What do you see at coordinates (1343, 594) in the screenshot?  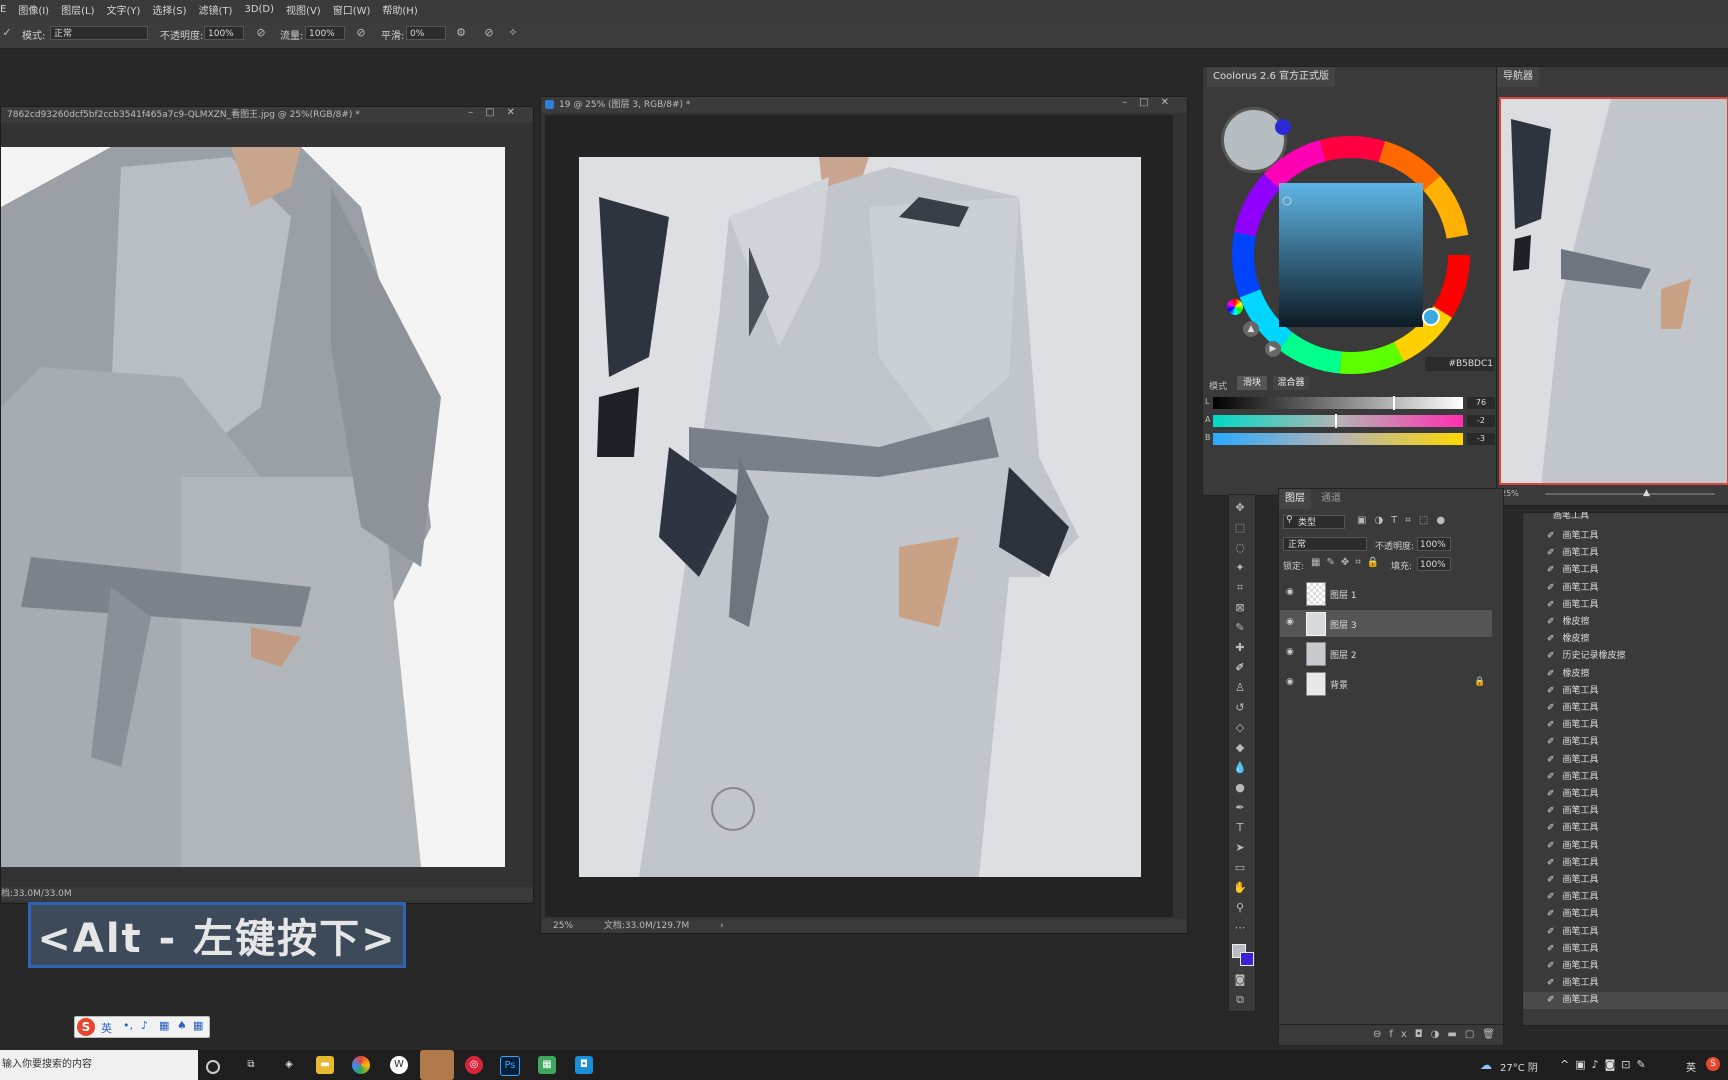 I see `layer-name: 图层 1` at bounding box center [1343, 594].